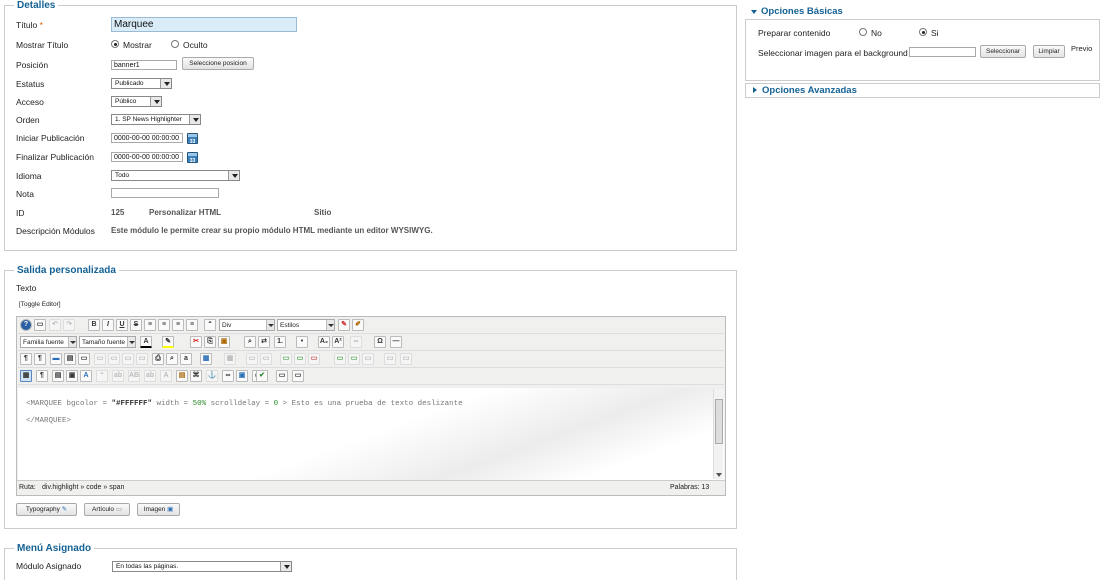 This screenshot has height=580, width=1100. What do you see at coordinates (26, 325) in the screenshot?
I see `help-icon: ?` at bounding box center [26, 325].